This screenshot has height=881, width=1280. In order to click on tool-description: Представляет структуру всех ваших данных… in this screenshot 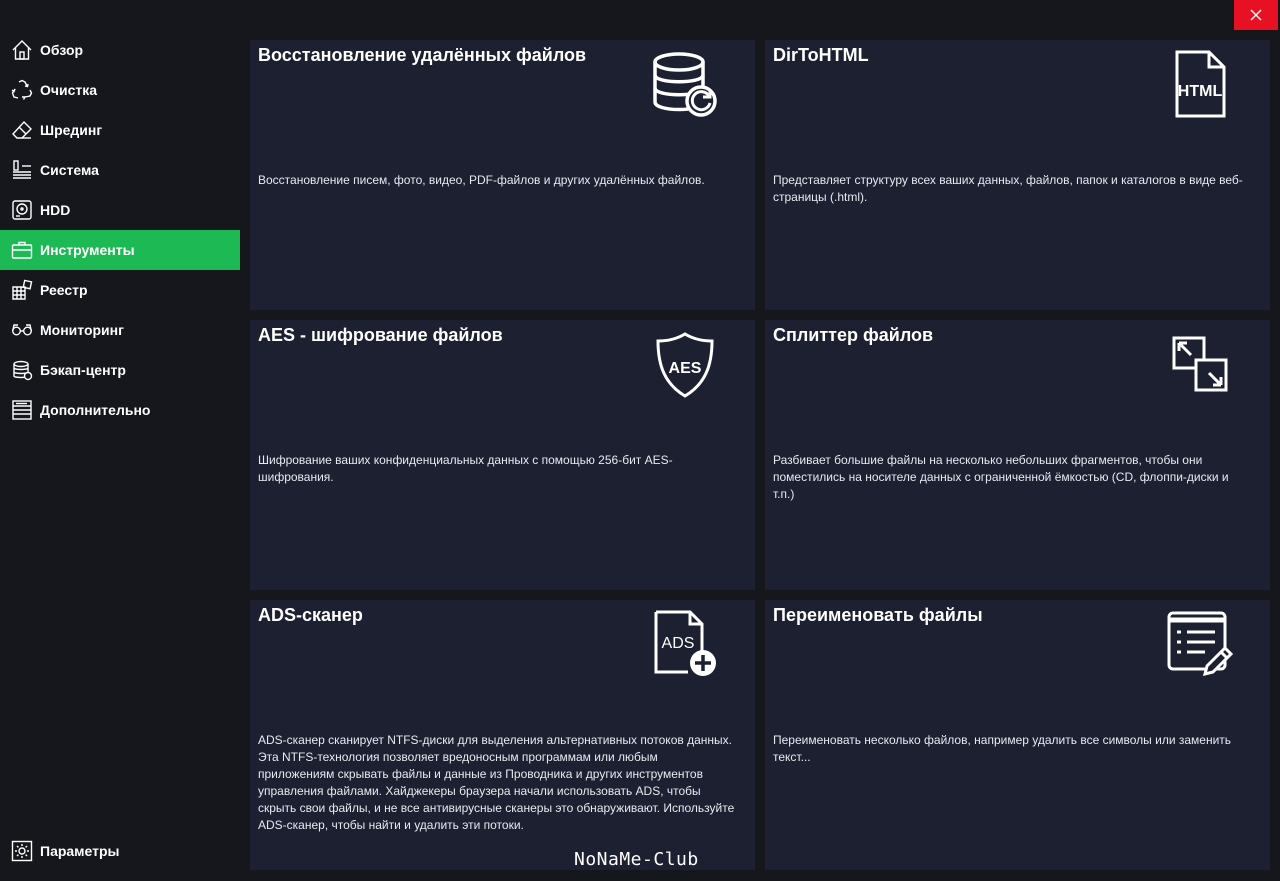, I will do `click(1008, 188)`.